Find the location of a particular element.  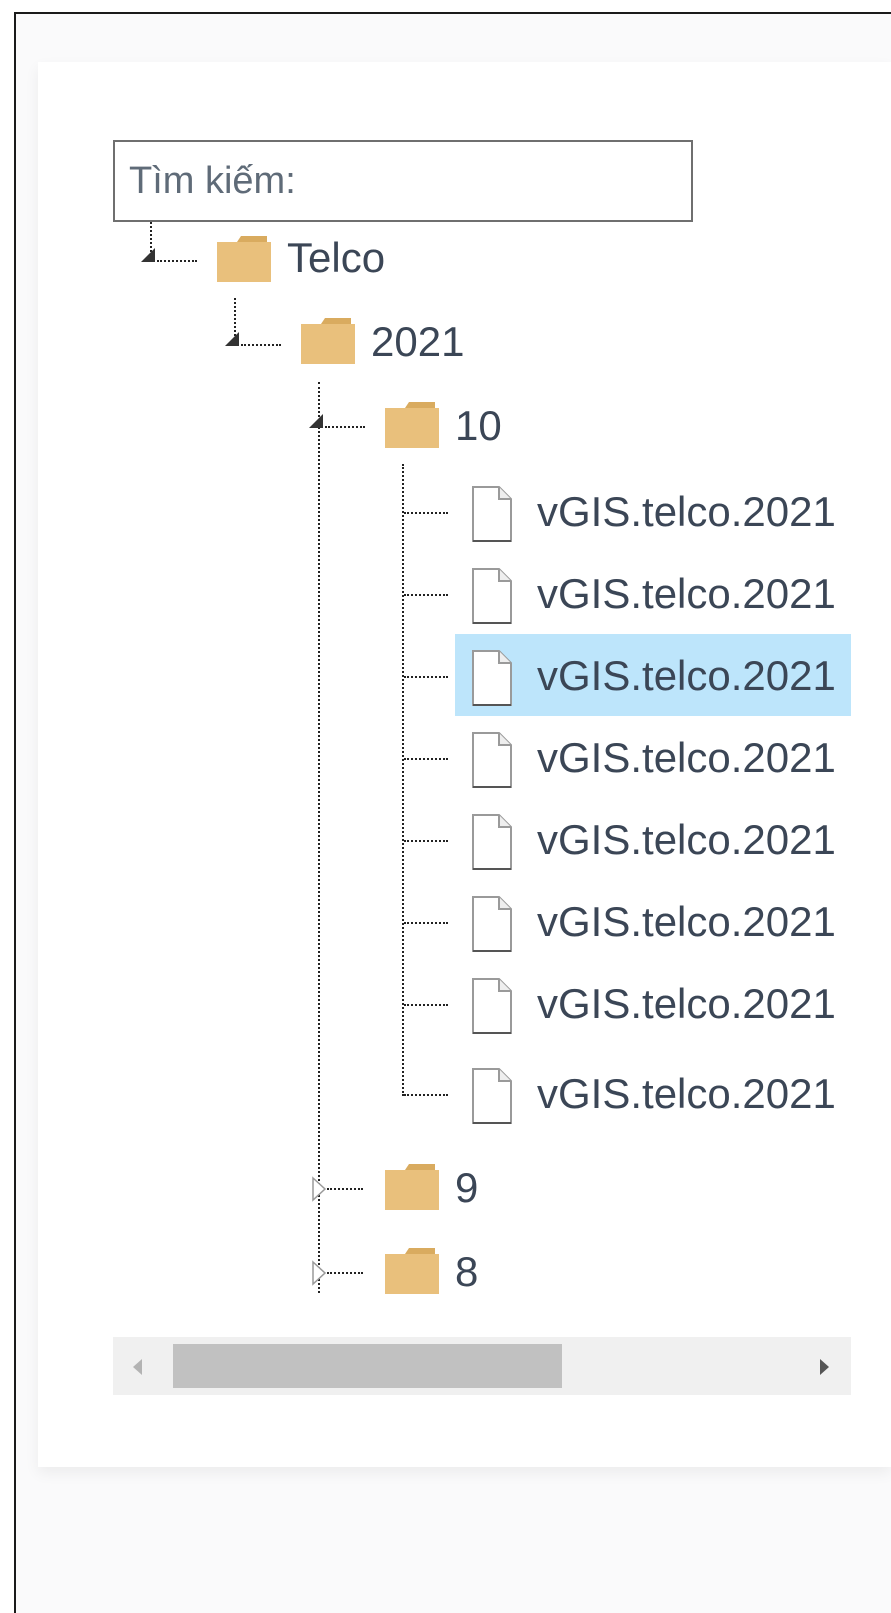

tree-node-label: 9 is located at coordinates (466, 1188).